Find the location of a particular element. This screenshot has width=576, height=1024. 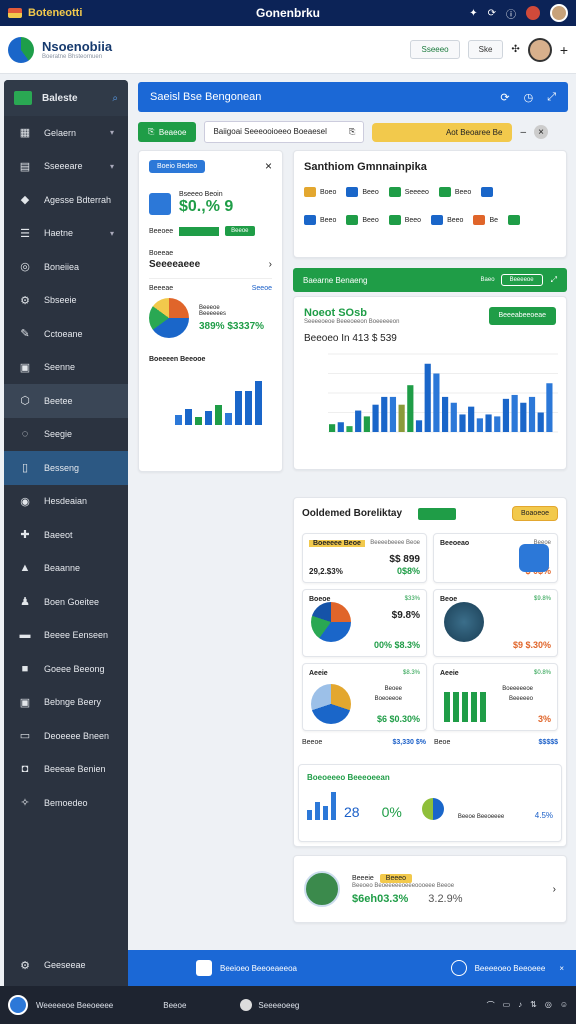

summary-badge: Boeio Bedeo is located at coordinates (177, 166).